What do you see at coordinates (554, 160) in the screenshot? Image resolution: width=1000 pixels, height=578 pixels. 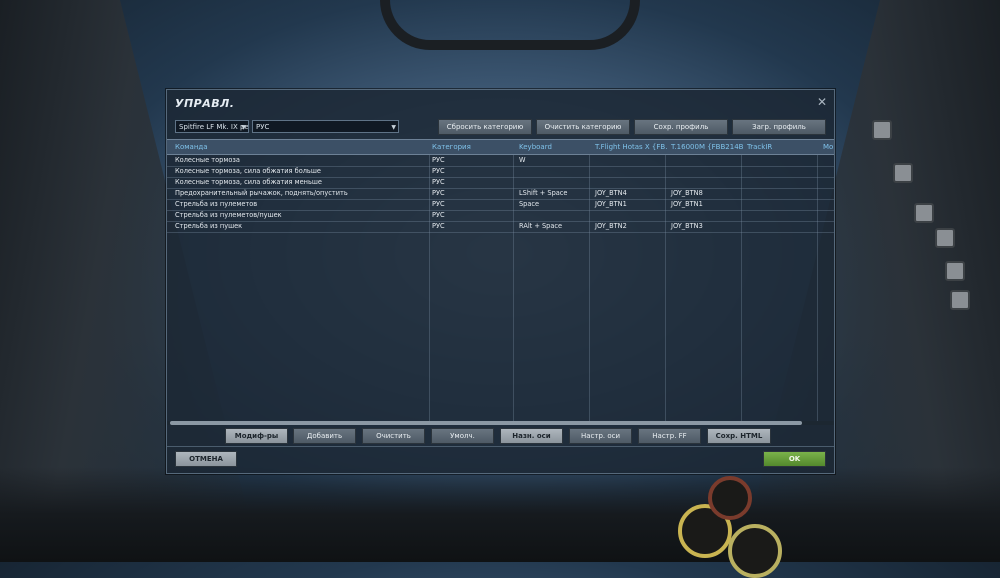 I see `cell-keyboard: W` at bounding box center [554, 160].